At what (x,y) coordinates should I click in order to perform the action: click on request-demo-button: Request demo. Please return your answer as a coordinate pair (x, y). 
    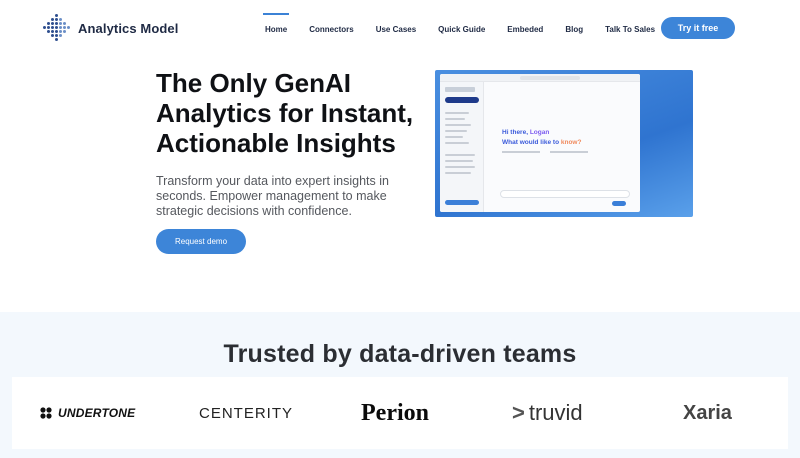
    Looking at the image, I should click on (201, 241).